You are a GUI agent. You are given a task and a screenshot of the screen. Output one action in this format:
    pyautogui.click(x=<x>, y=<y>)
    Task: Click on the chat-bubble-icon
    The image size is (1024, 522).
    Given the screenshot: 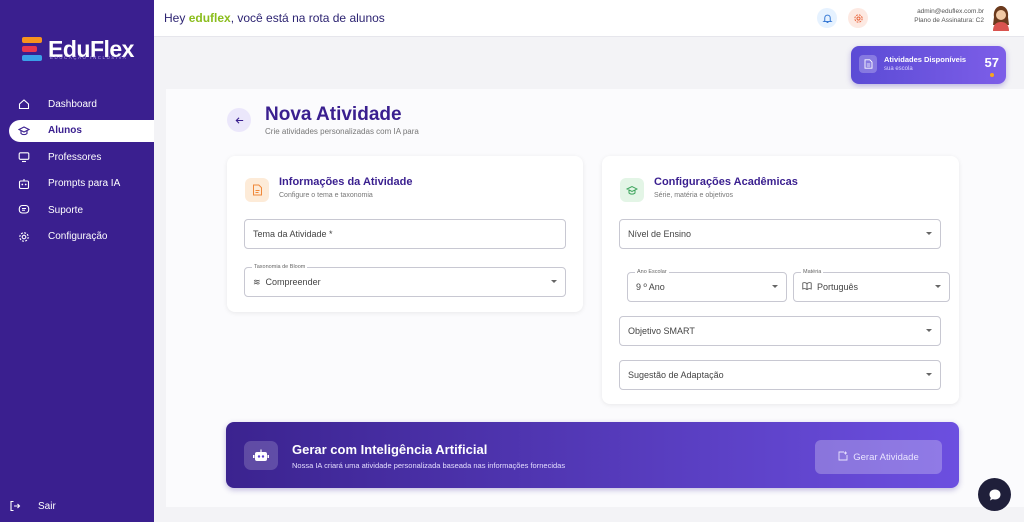 What is the action you would take?
    pyautogui.click(x=994, y=494)
    